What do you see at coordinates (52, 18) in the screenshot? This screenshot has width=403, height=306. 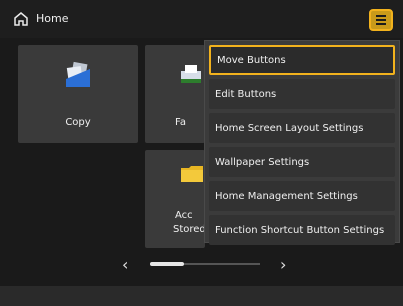 I see `page-title: Home` at bounding box center [52, 18].